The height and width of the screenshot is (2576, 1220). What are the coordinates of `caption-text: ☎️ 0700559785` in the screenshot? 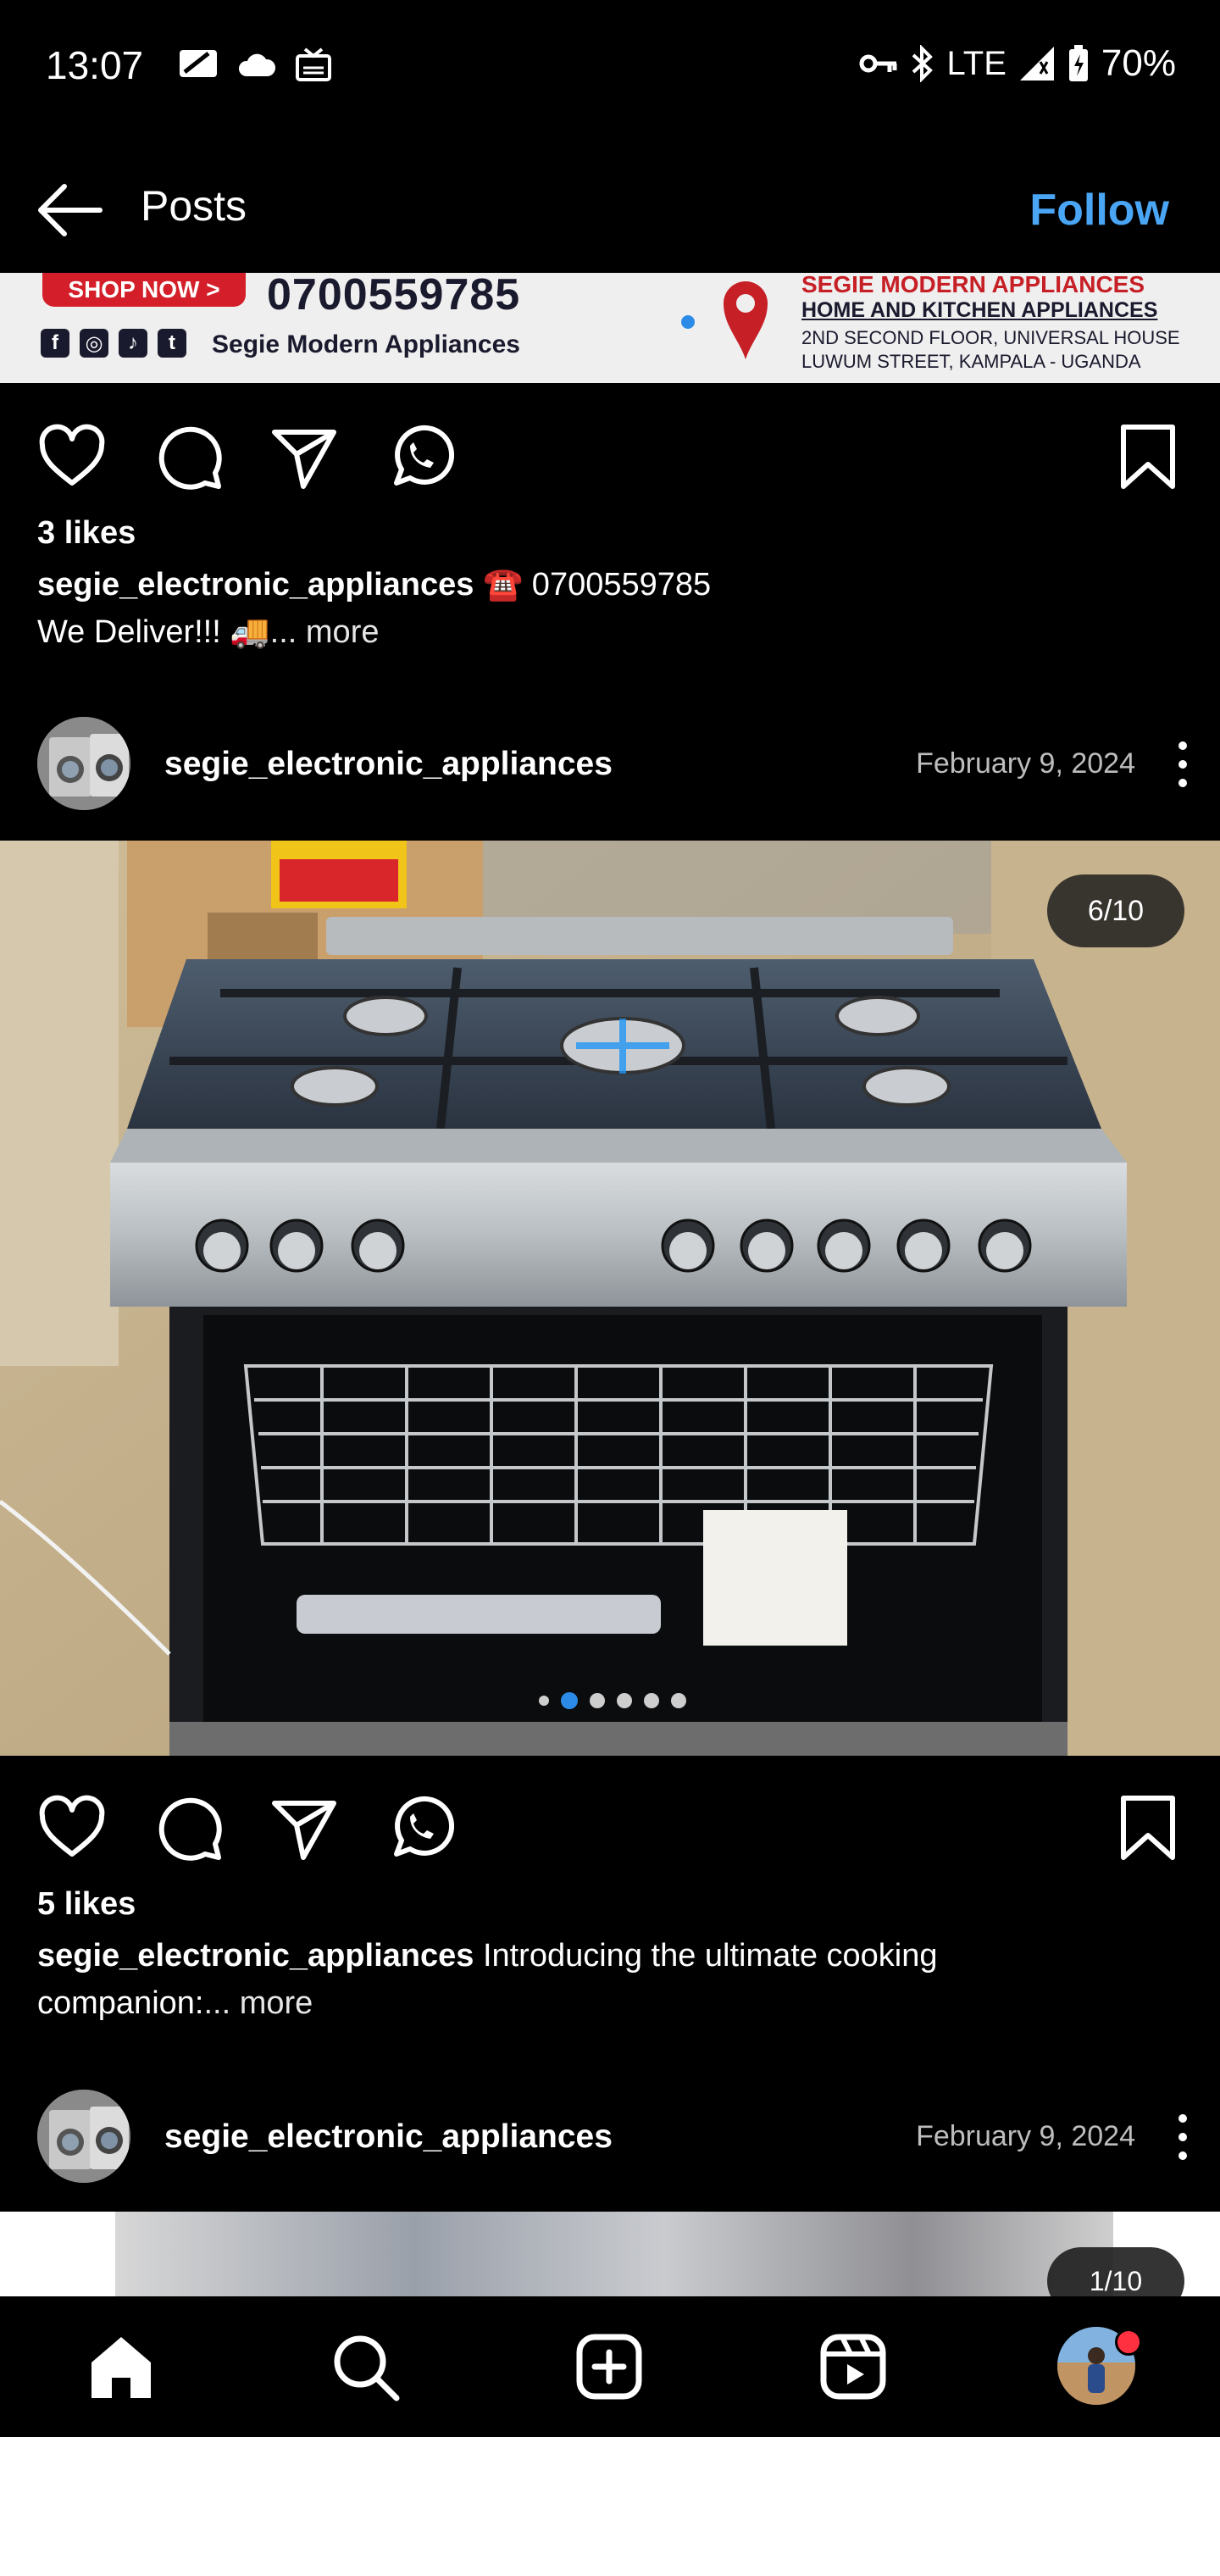 It's located at (597, 584).